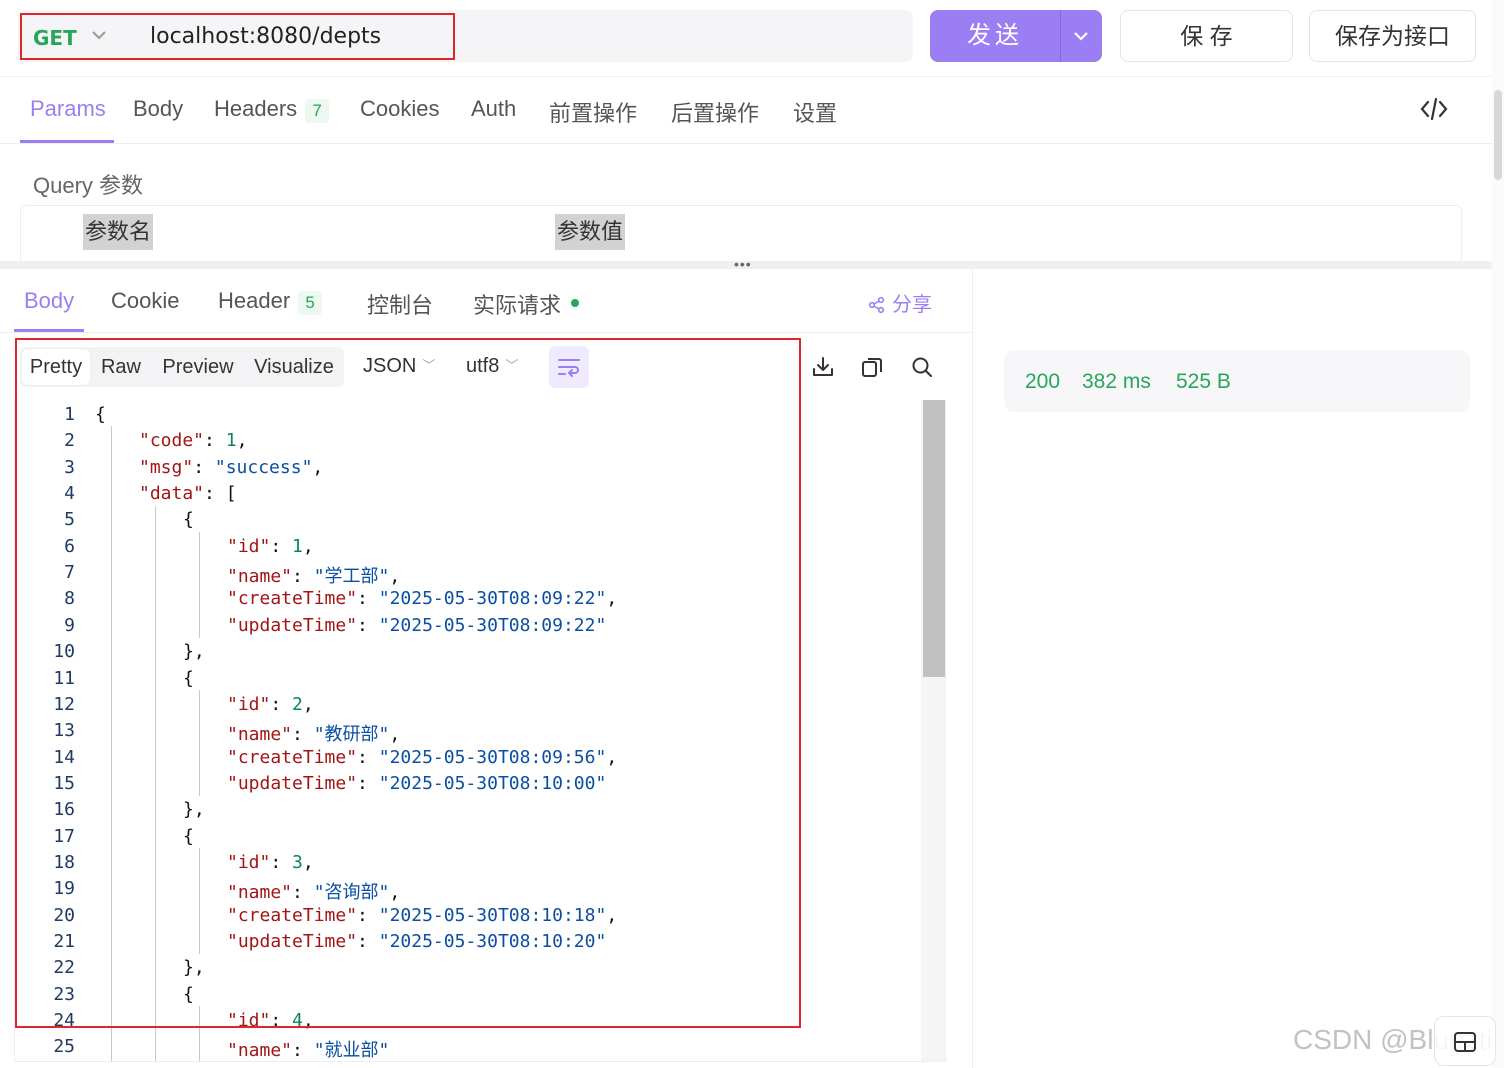 The image size is (1504, 1068). I want to click on layout-toggle-button, so click(1465, 1041).